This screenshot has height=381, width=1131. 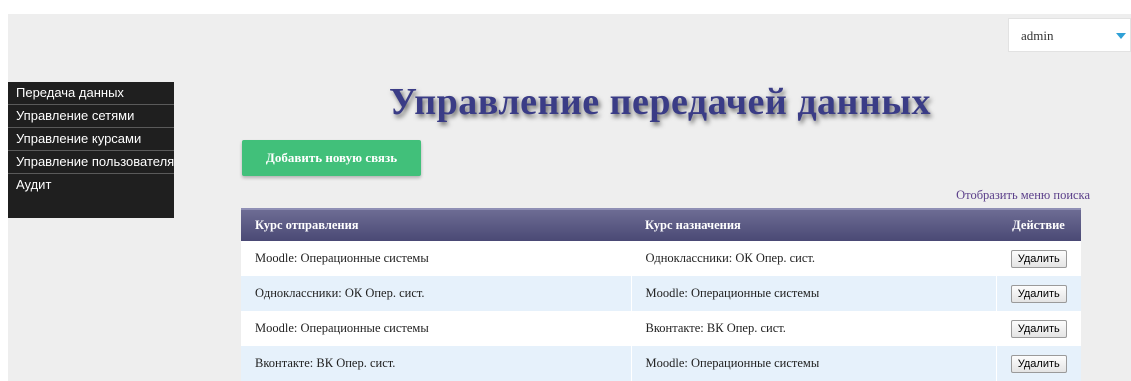 What do you see at coordinates (91, 196) in the screenshot?
I see `sidebar-item-audit: Аудит` at bounding box center [91, 196].